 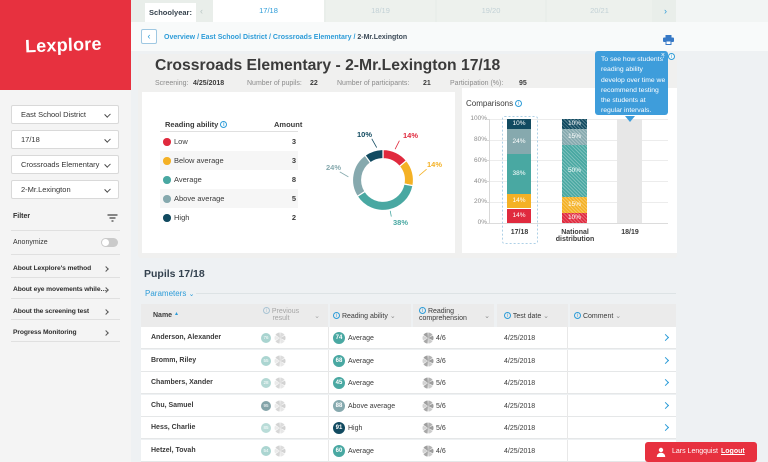 I want to click on svg-text: 10%, so click(x=364, y=134).